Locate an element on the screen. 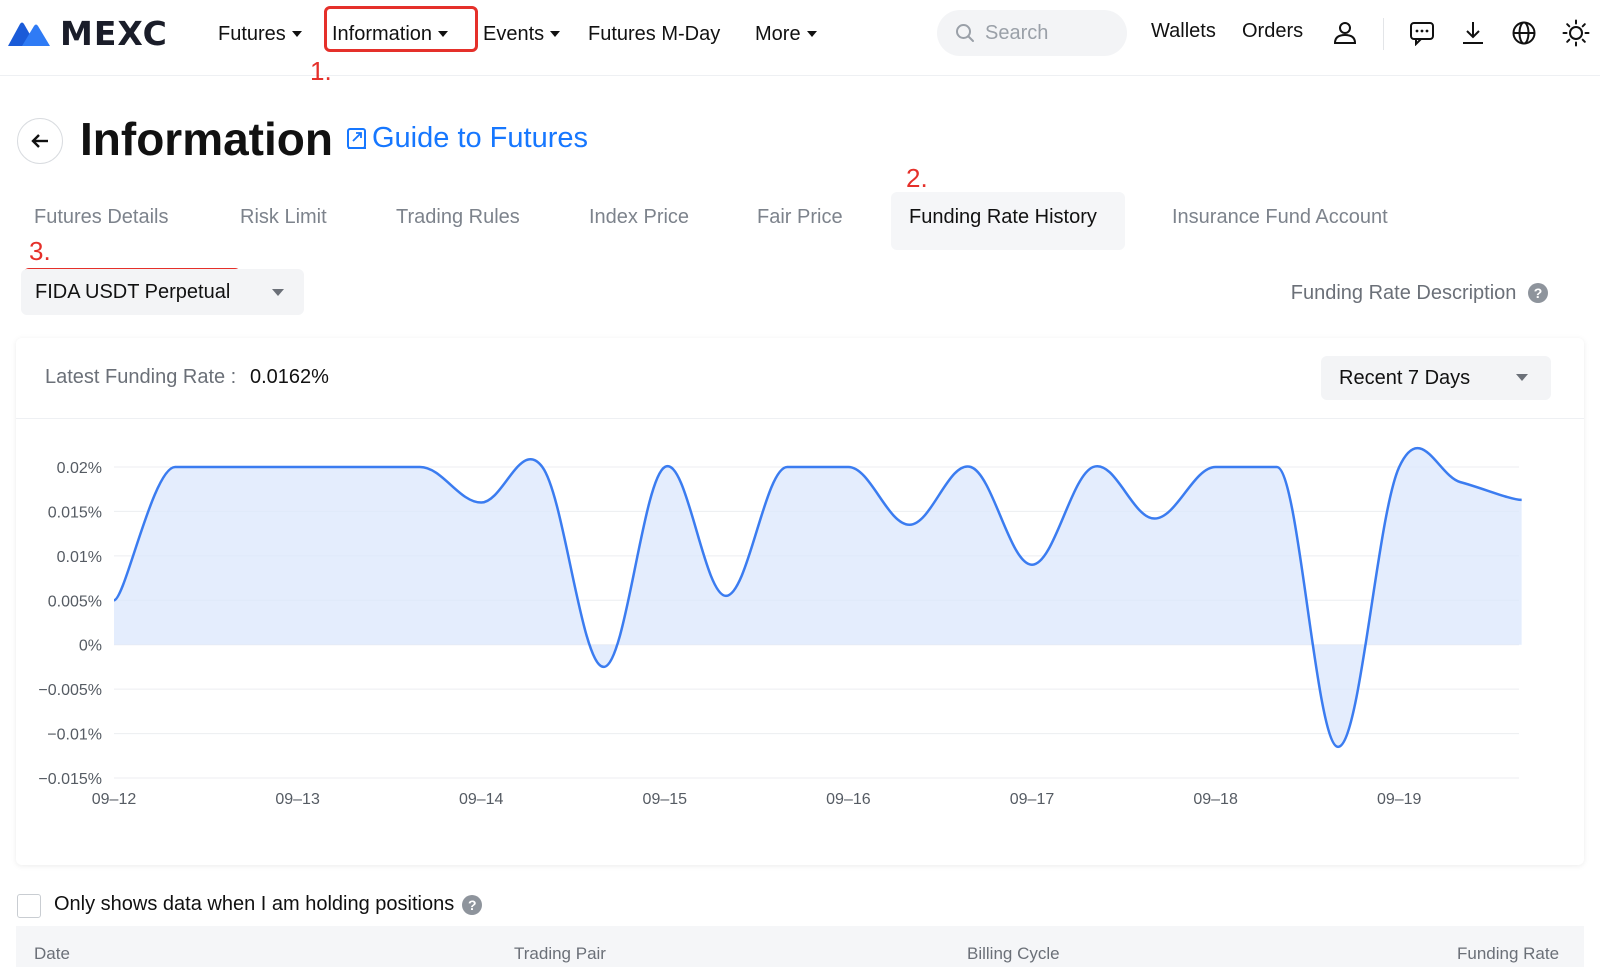  nav-futures-label: Futures is located at coordinates (252, 33).